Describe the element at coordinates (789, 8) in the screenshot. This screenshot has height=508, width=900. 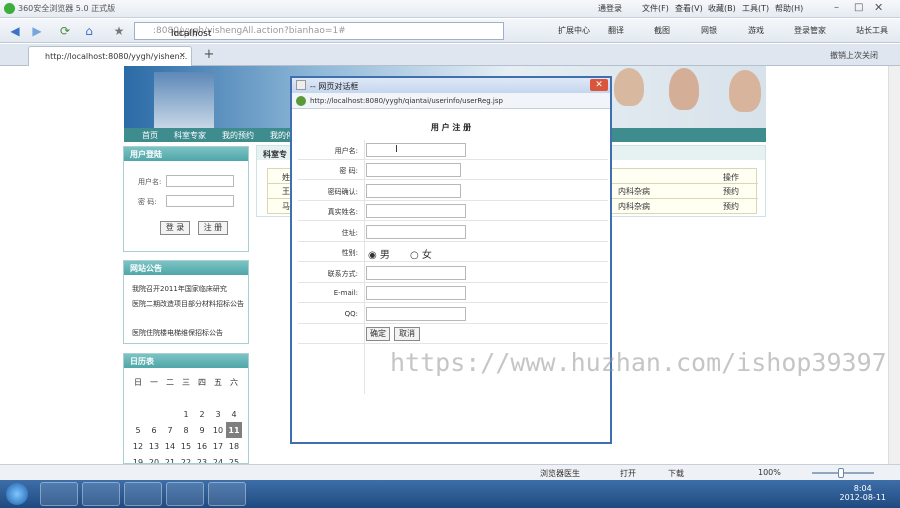
I see `menu-help: 帮助(H)` at that location.